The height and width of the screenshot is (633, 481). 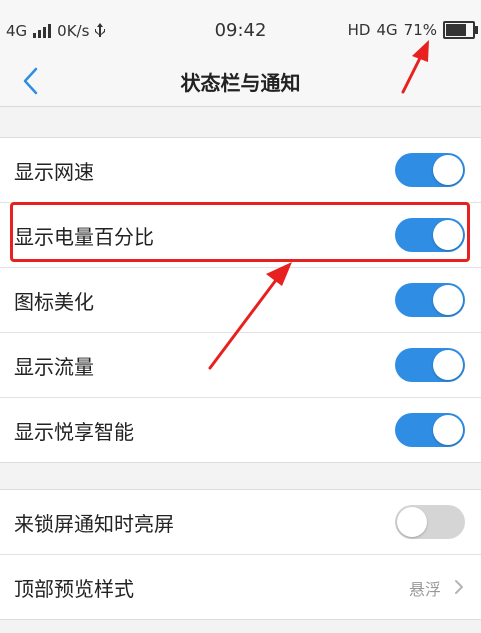 What do you see at coordinates (240, 522) in the screenshot?
I see `setting-row-wake-on-notification: 来锁屏通知时亮屏` at bounding box center [240, 522].